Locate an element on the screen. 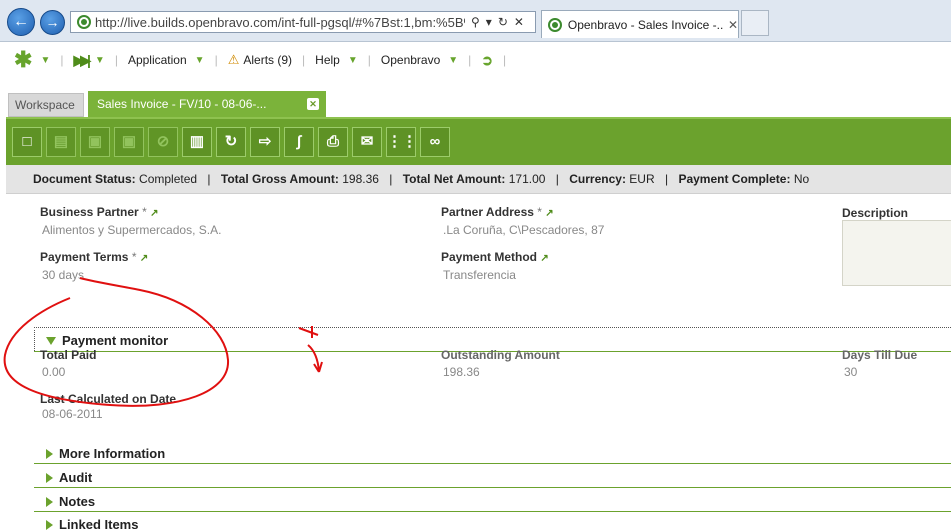 Image resolution: width=951 pixels, height=532 pixels. audit-title: Audit is located at coordinates (76, 477).